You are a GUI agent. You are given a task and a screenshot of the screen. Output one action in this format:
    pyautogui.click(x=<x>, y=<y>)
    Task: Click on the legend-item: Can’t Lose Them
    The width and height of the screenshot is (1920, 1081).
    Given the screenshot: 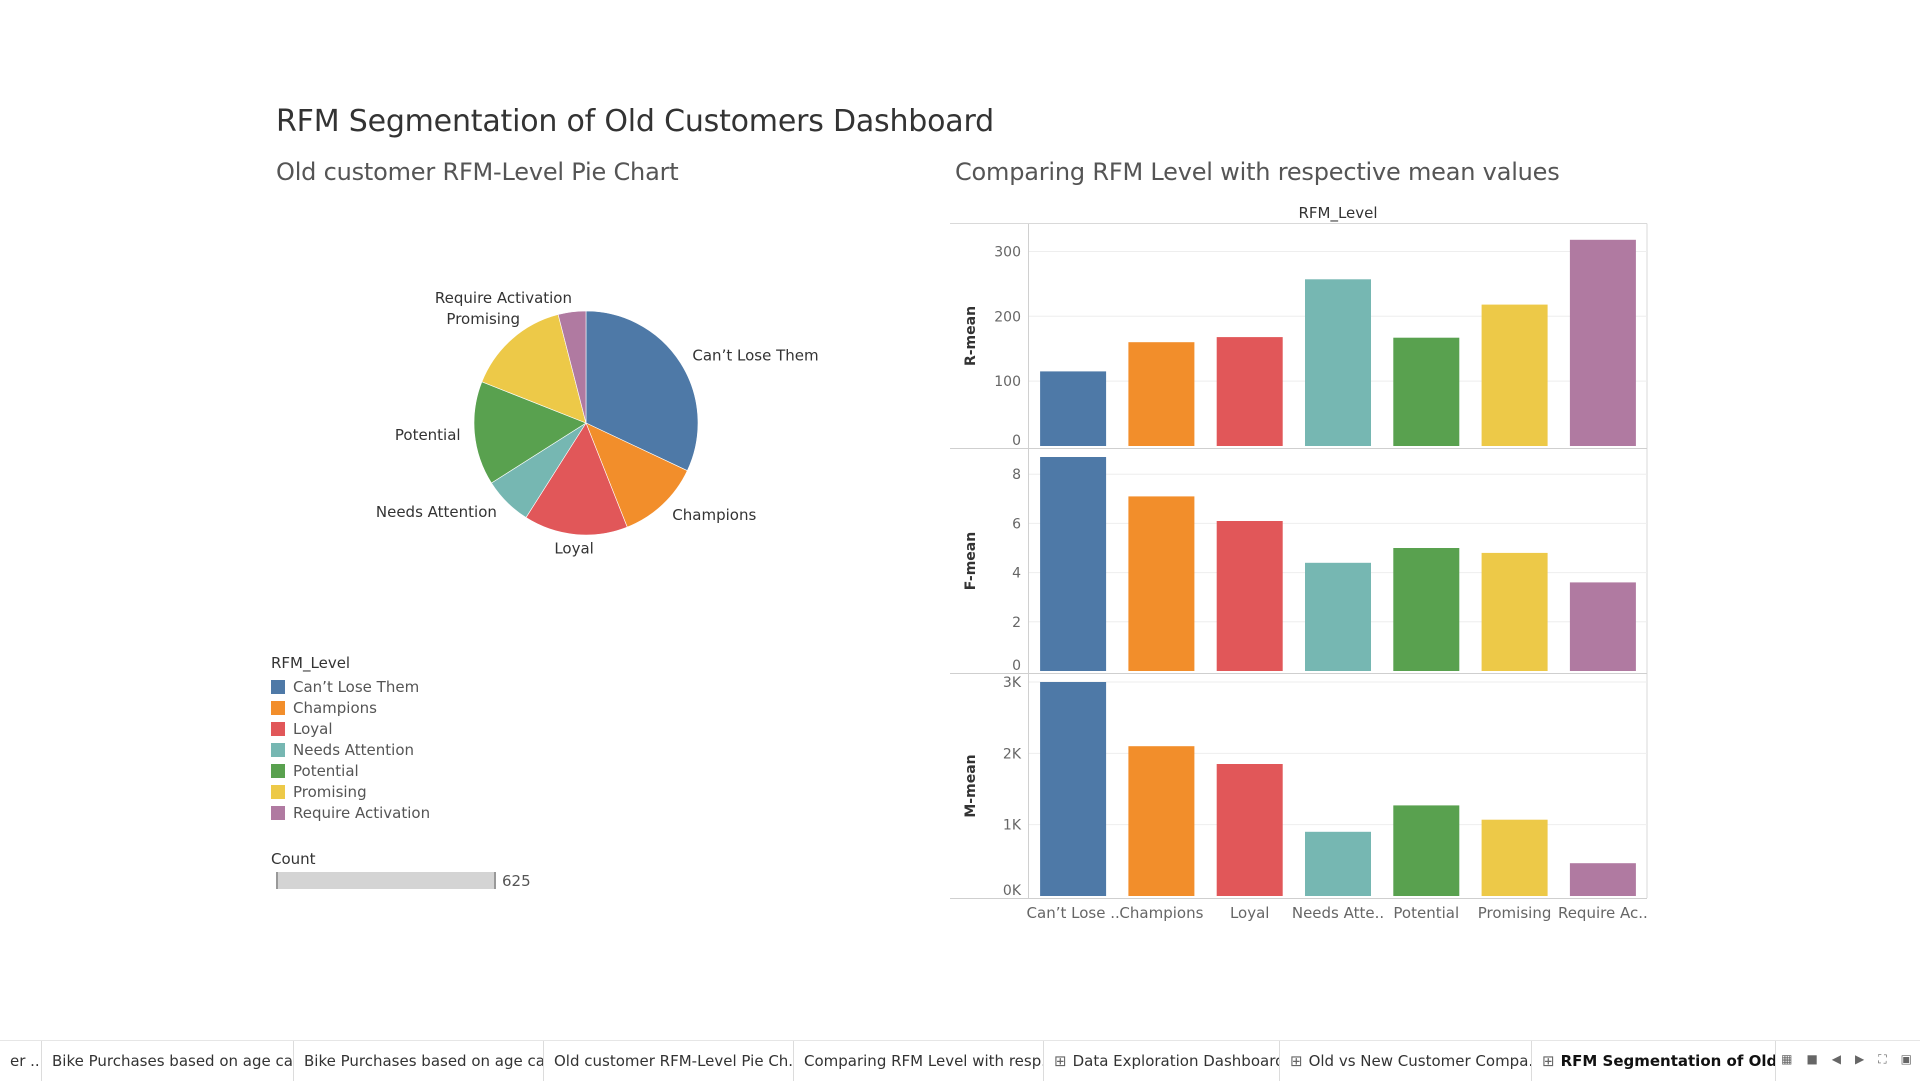 What is the action you would take?
    pyautogui.click(x=350, y=686)
    